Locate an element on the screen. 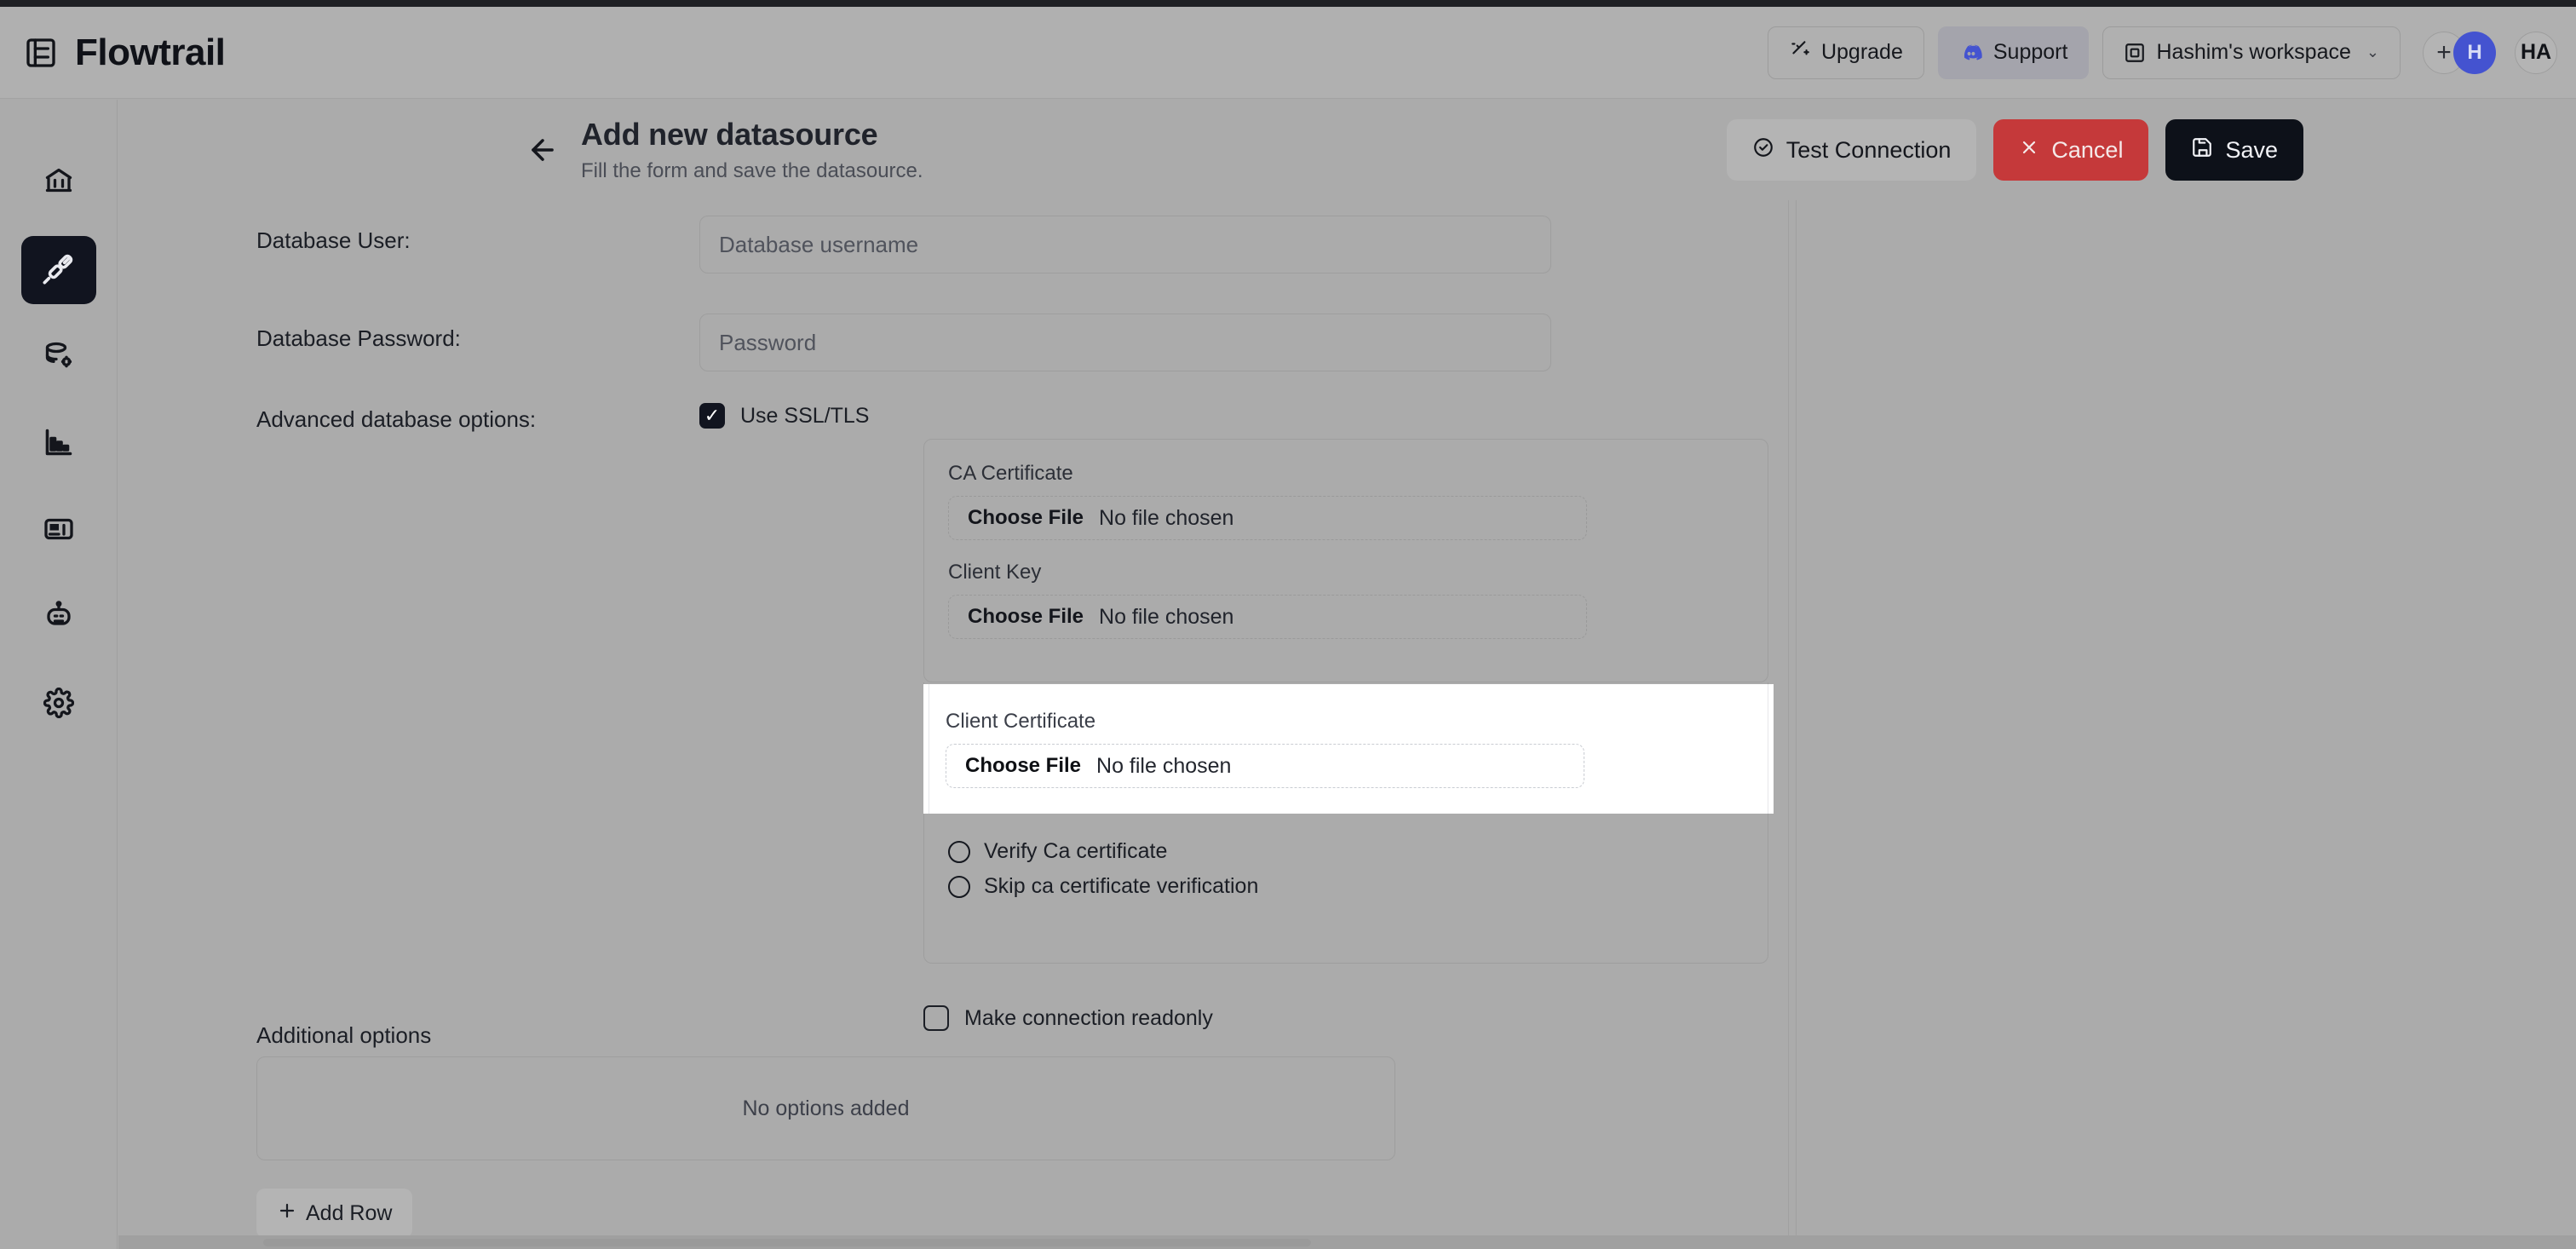  make-connection-readonly-label: Make connection readonly is located at coordinates (1088, 1017).